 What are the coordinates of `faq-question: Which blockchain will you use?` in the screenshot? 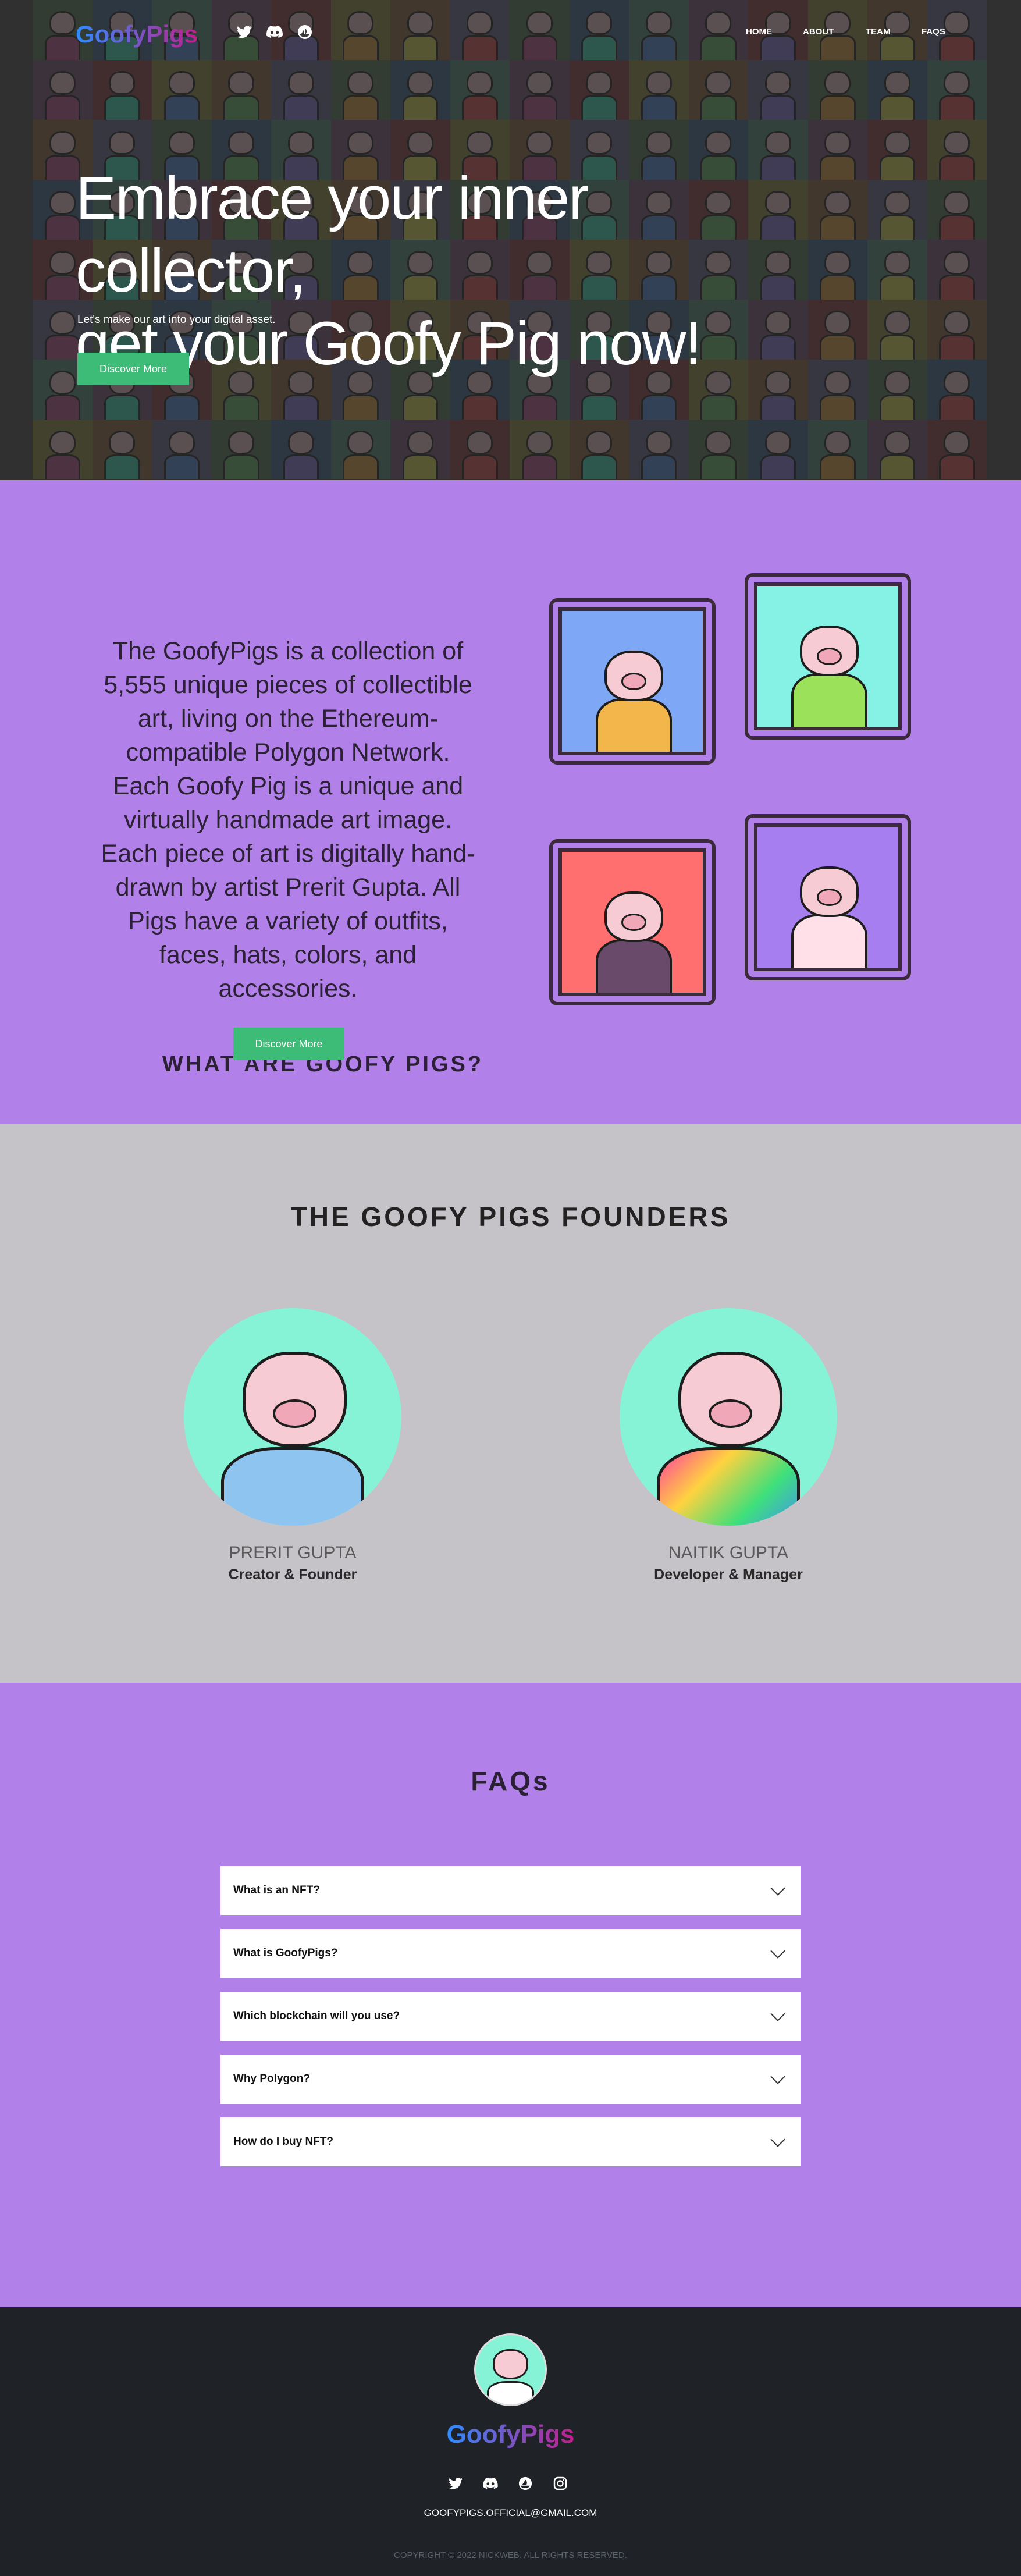 It's located at (316, 2016).